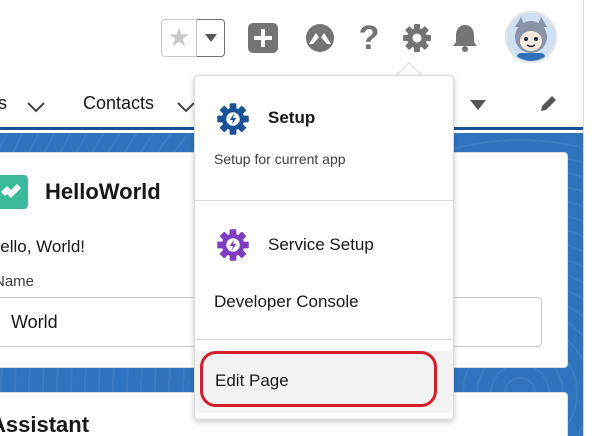 This screenshot has width=610, height=436. What do you see at coordinates (280, 159) in the screenshot?
I see `setup-description: Setup for current app` at bounding box center [280, 159].